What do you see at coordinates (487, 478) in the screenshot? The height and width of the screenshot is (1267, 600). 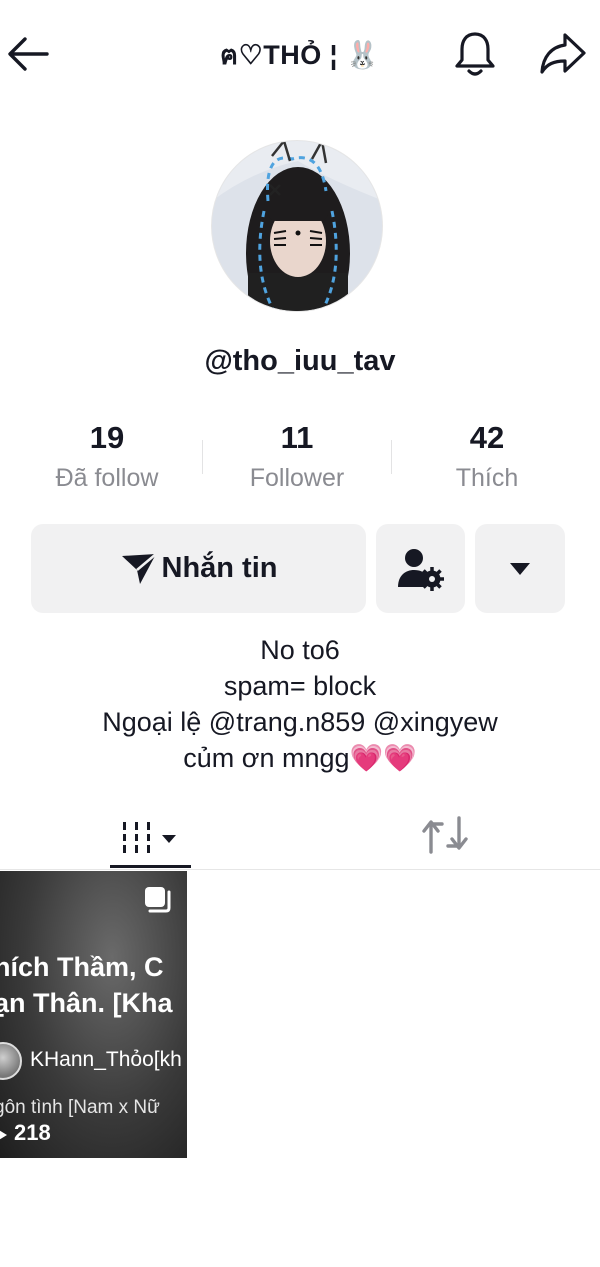 I see `stat-likes-label: Thích` at bounding box center [487, 478].